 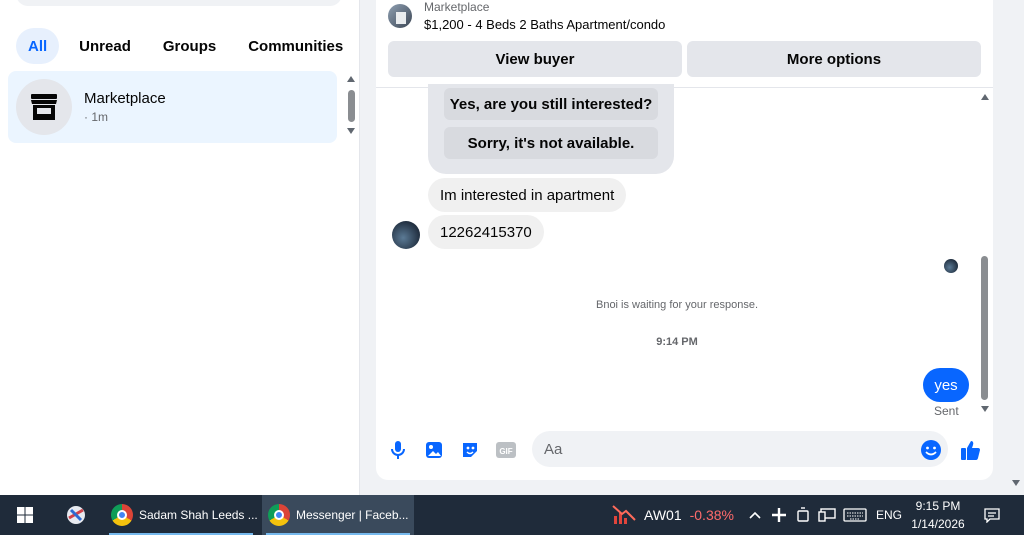 What do you see at coordinates (295, 46) in the screenshot?
I see `filter-communities: Communities` at bounding box center [295, 46].